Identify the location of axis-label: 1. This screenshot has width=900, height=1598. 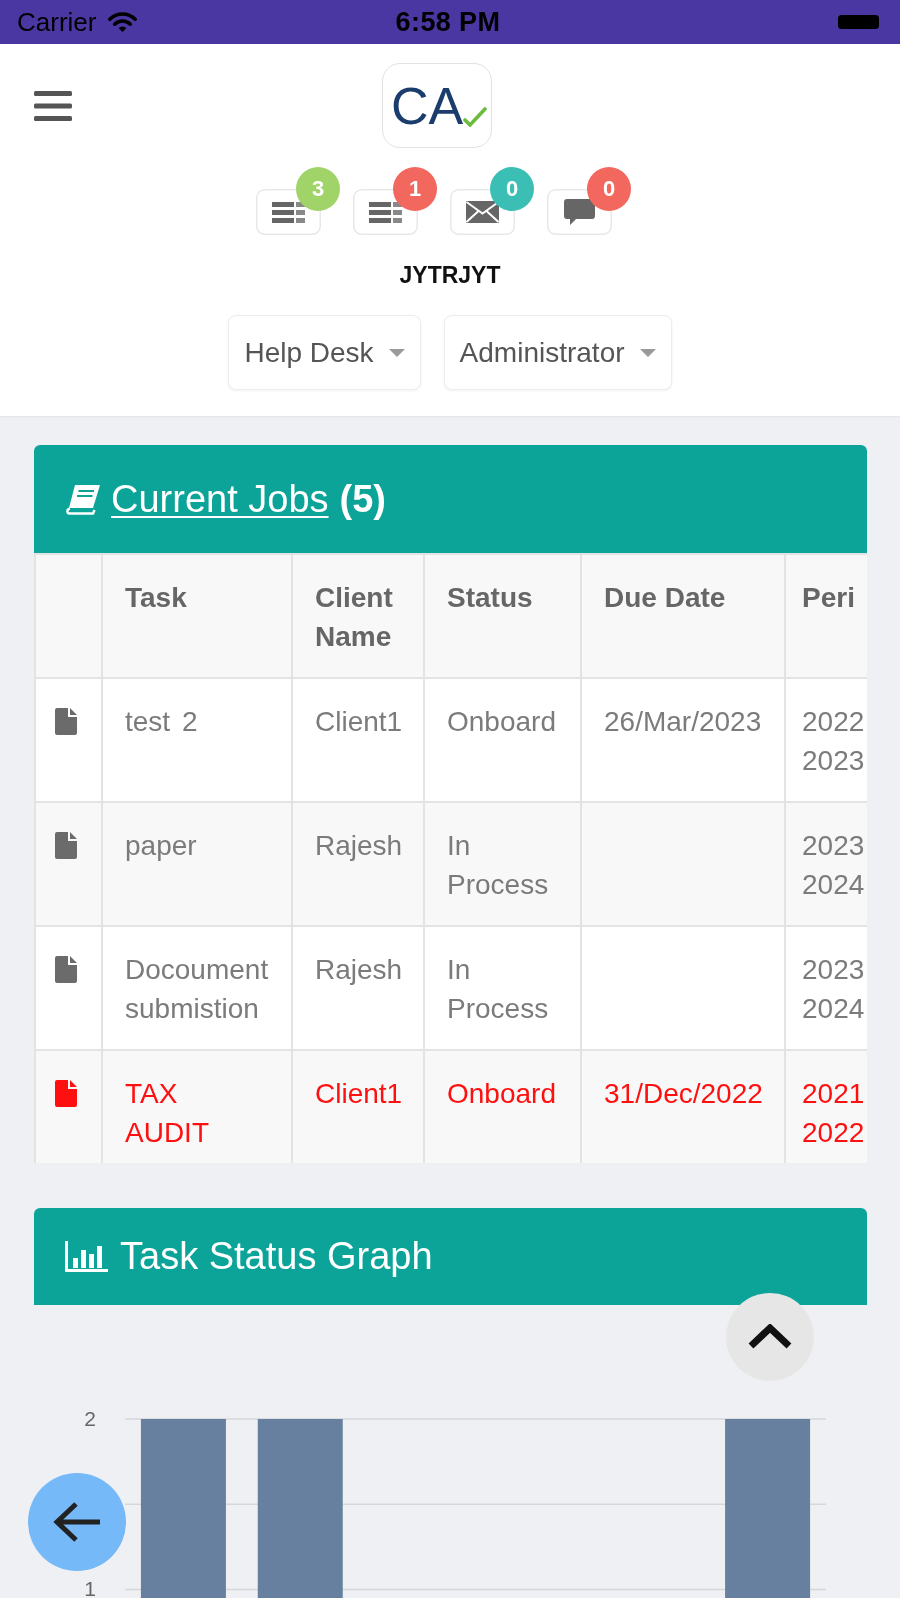
(90, 1587).